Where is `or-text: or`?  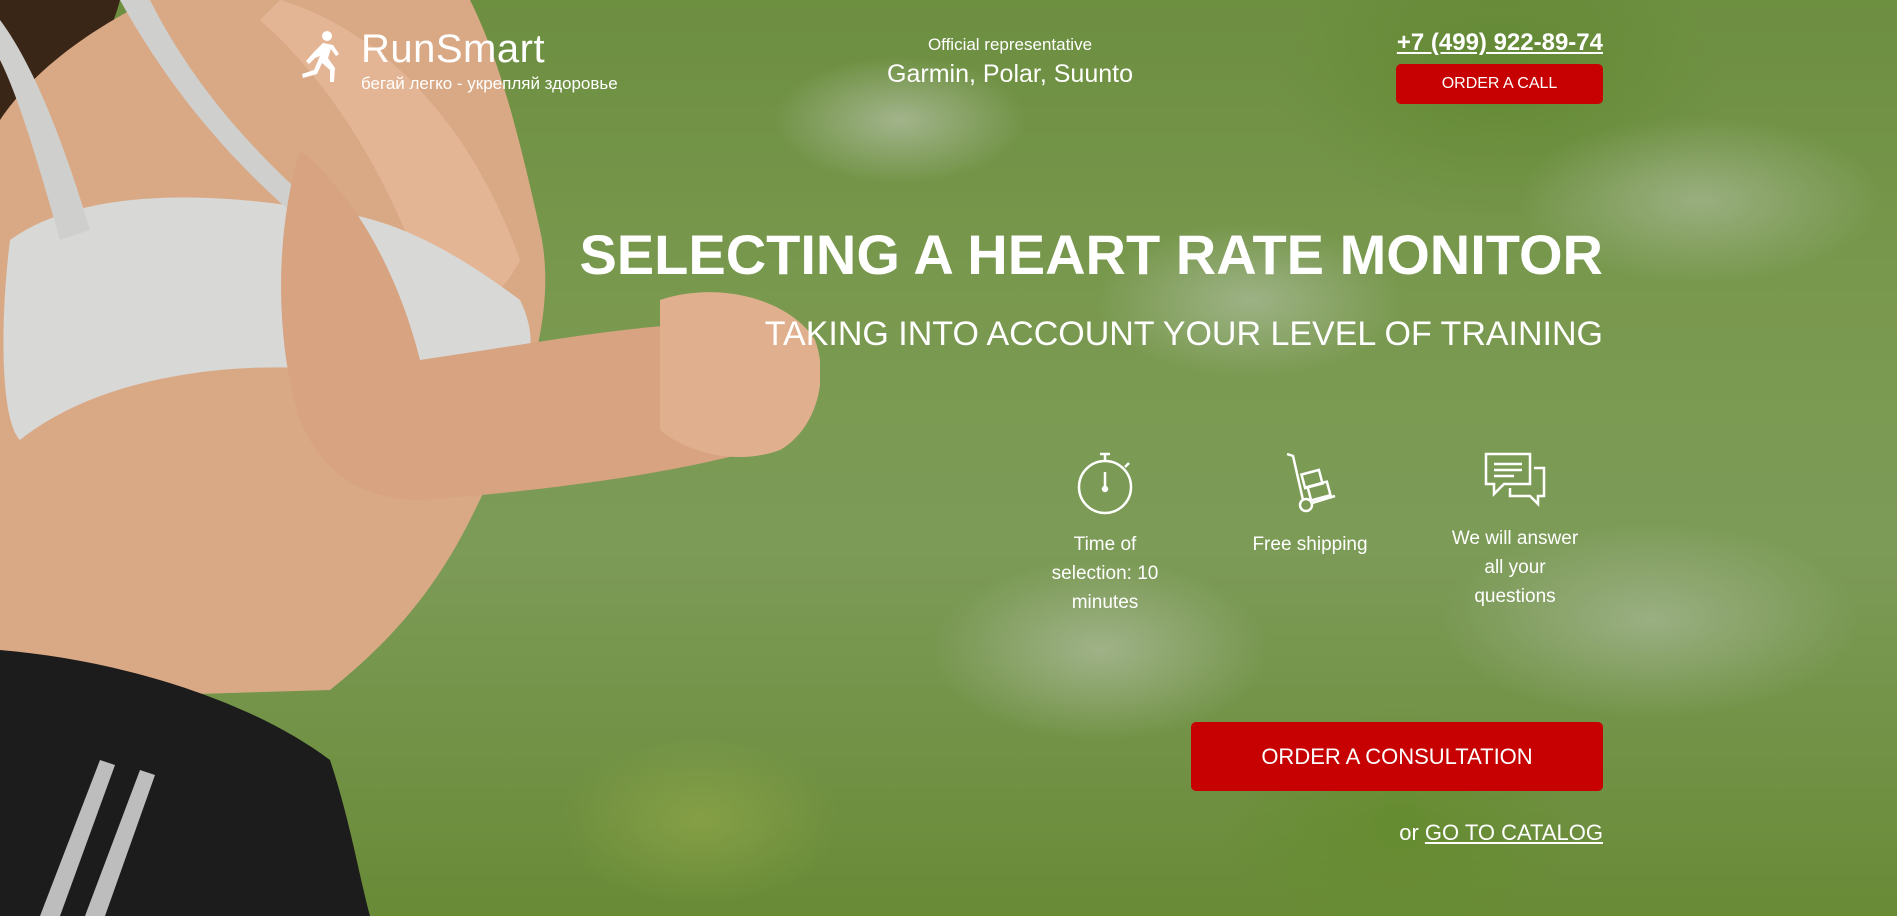
or-text: or is located at coordinates (1409, 832).